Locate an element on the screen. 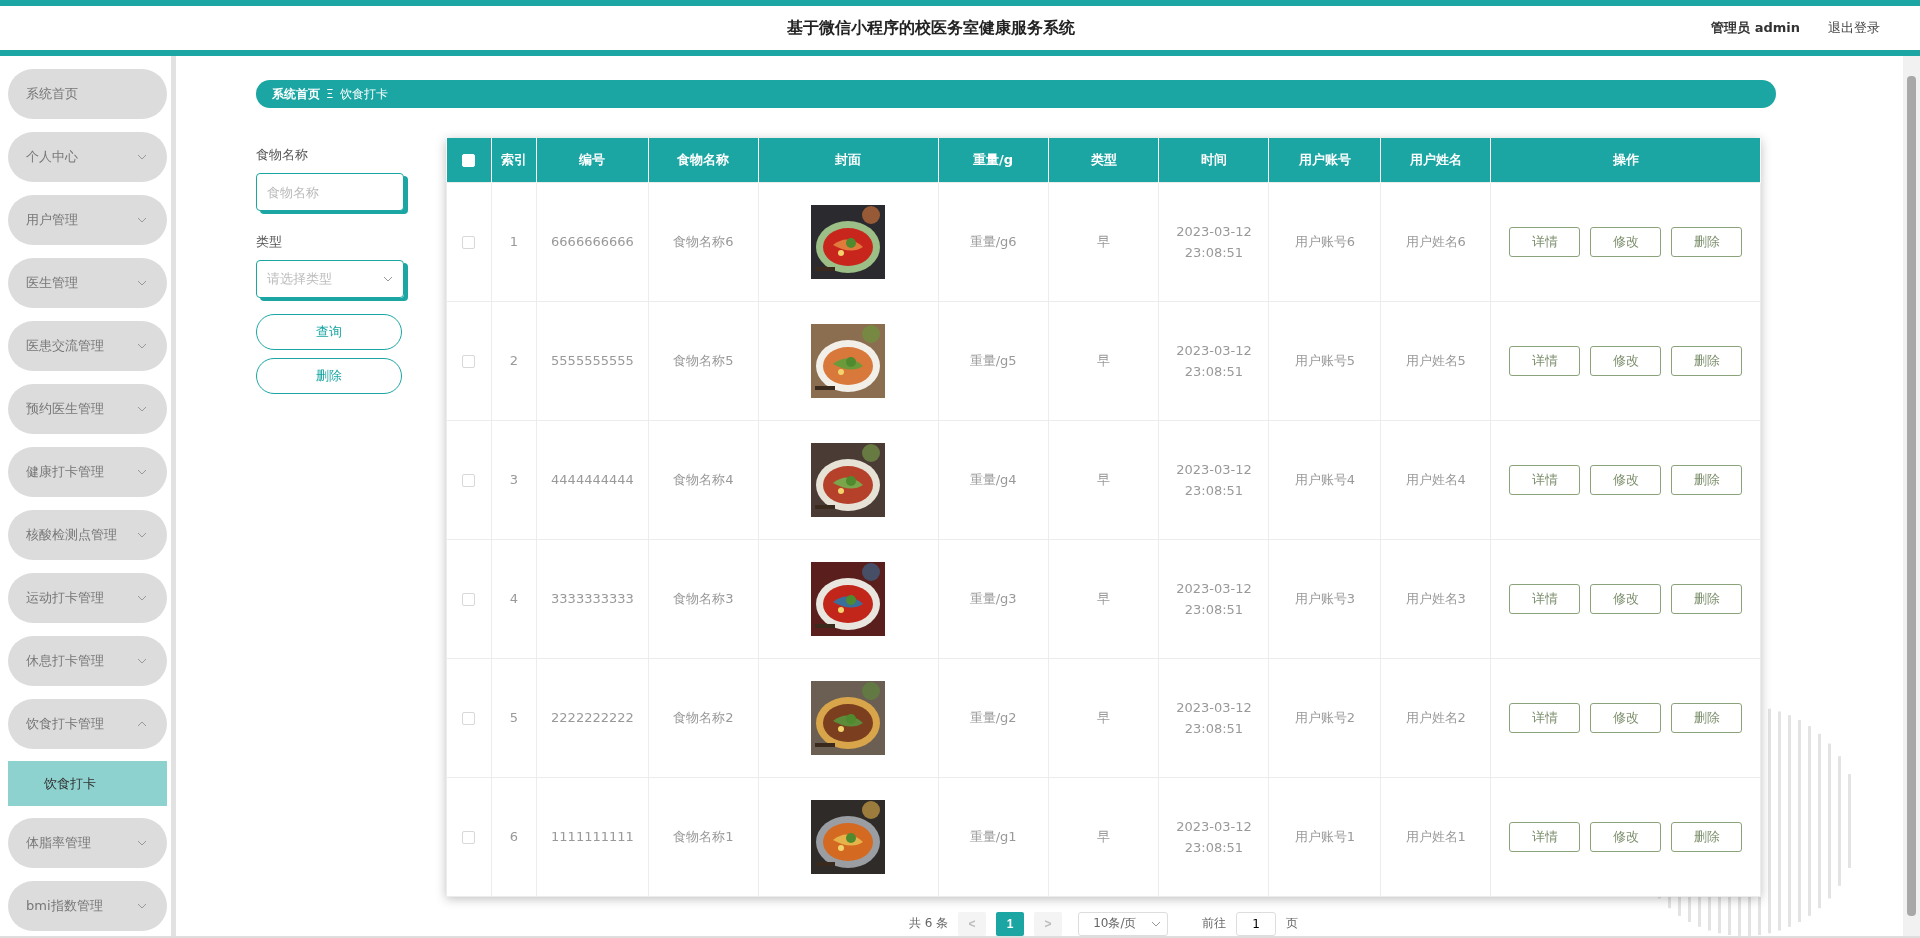  table-cell: 5 is located at coordinates (514, 717).